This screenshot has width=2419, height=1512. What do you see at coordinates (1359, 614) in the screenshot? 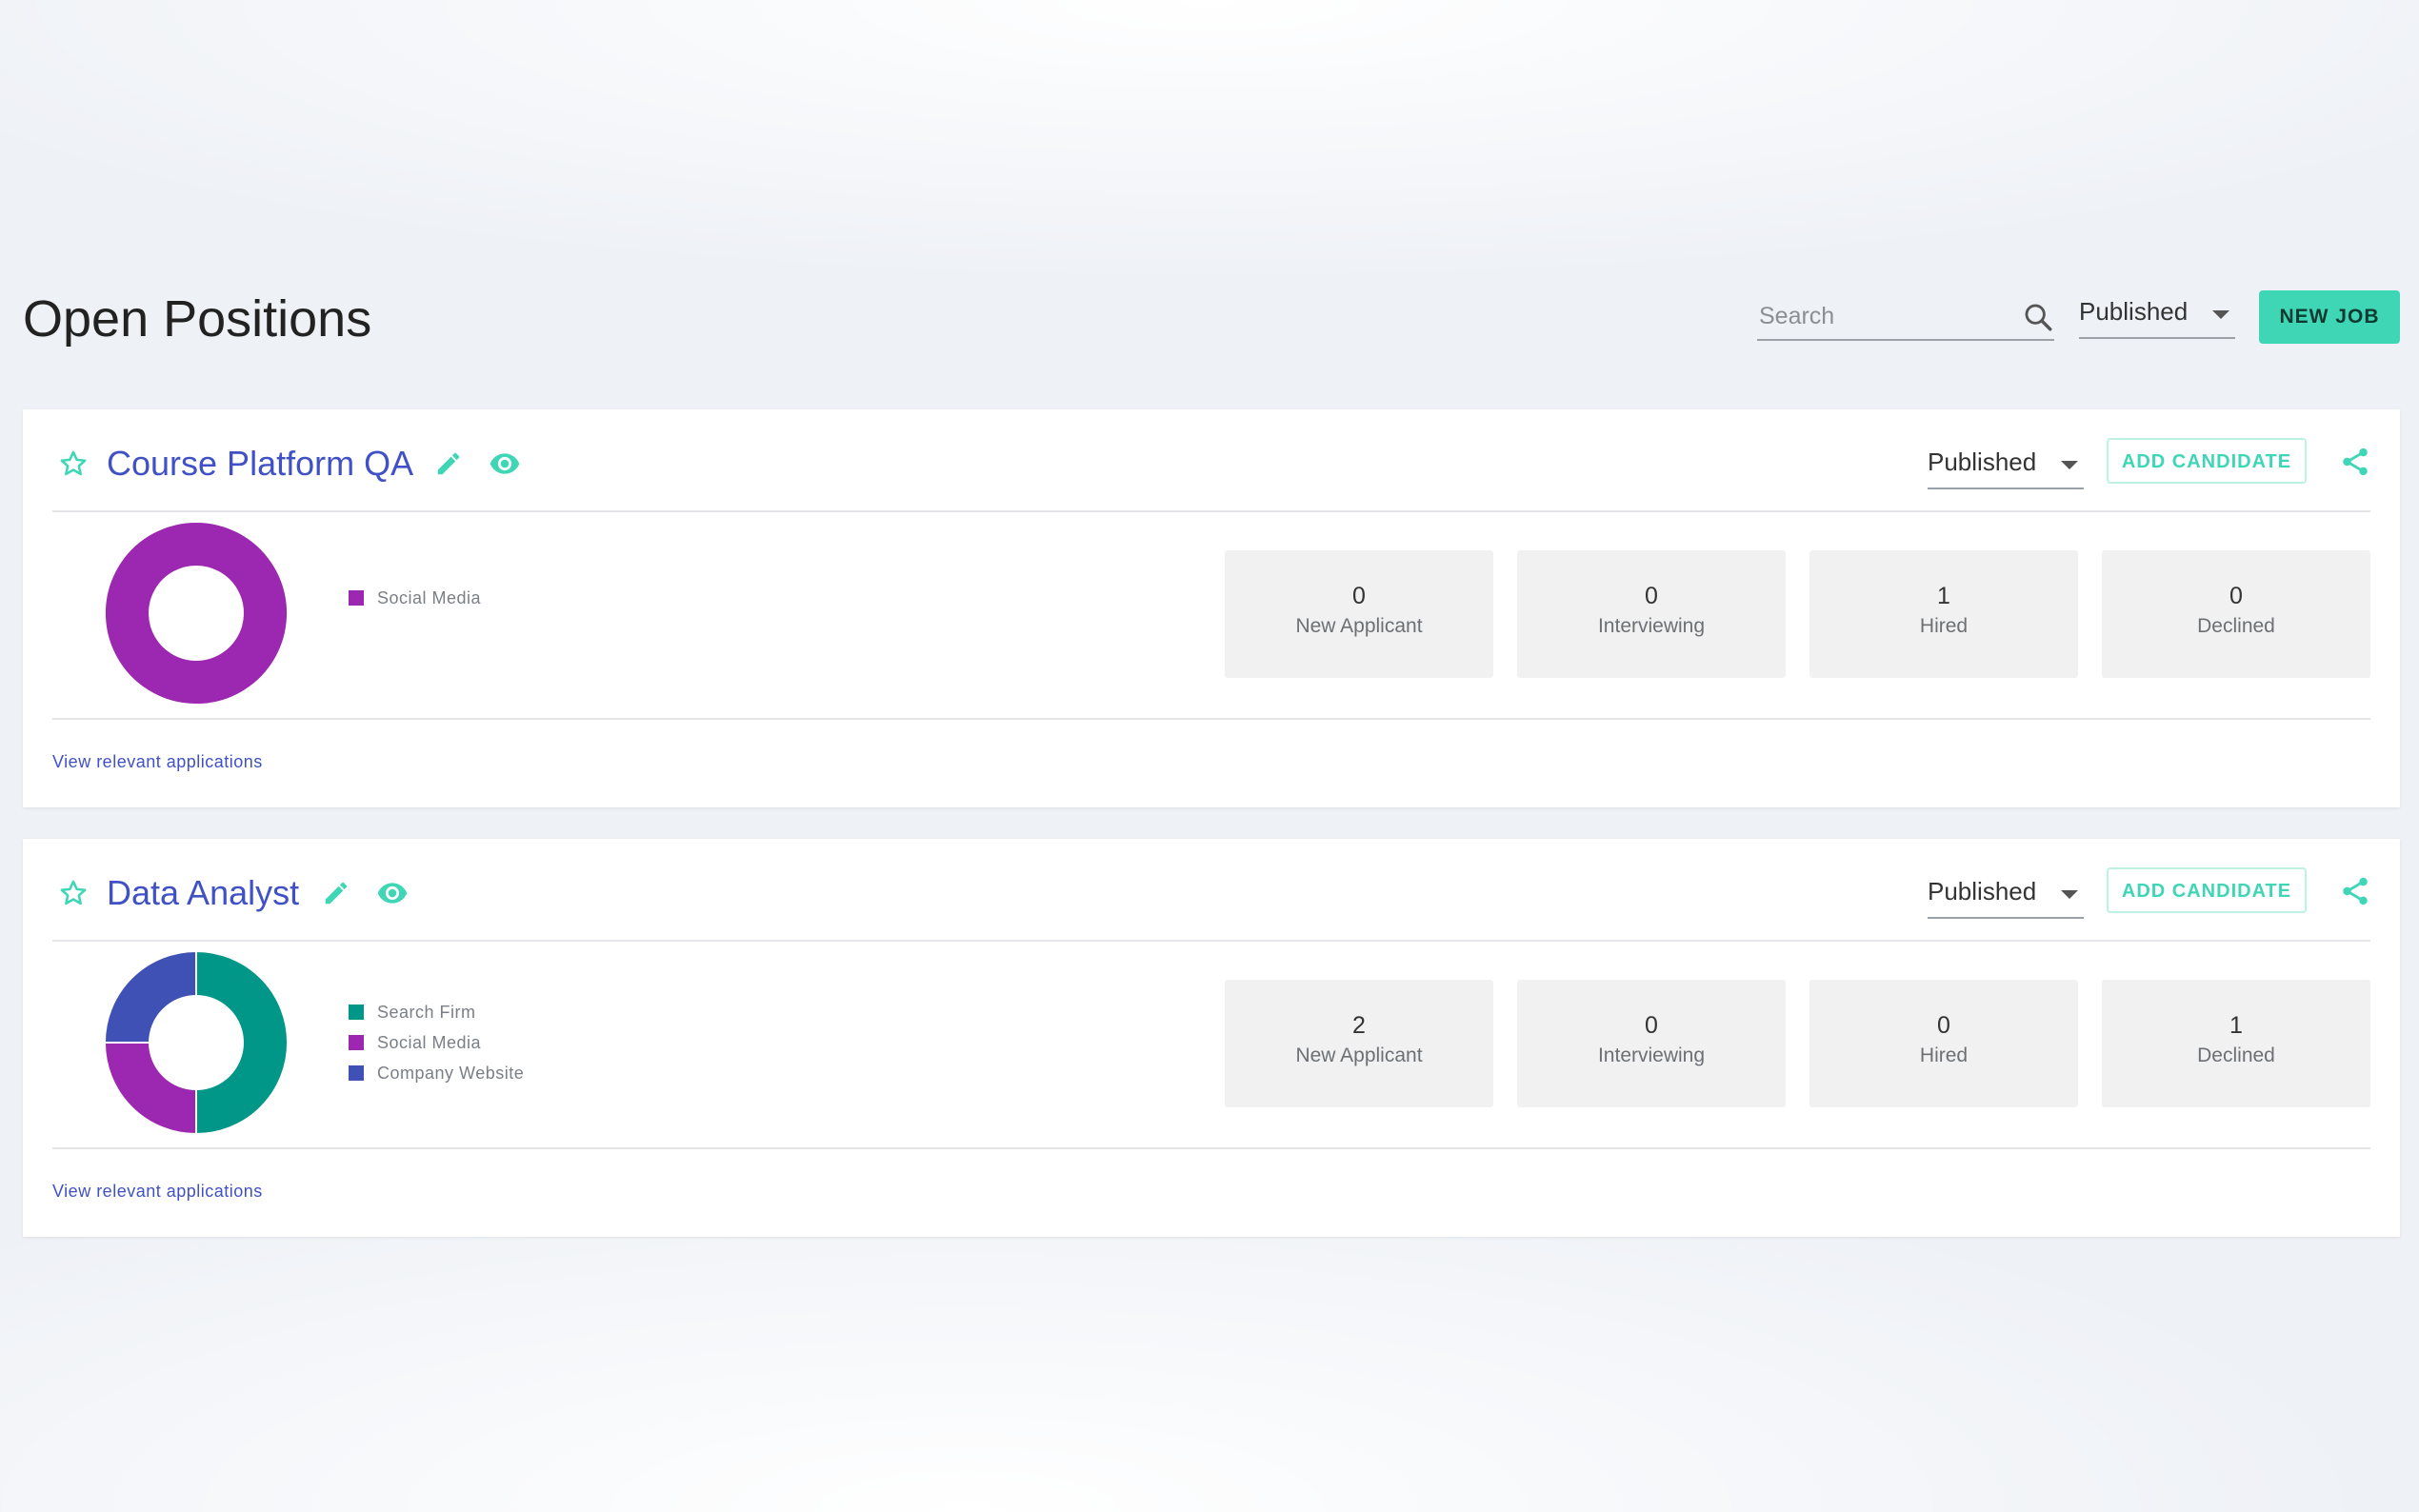
I see `stat-new-applicant: 0 New Applicant` at bounding box center [1359, 614].